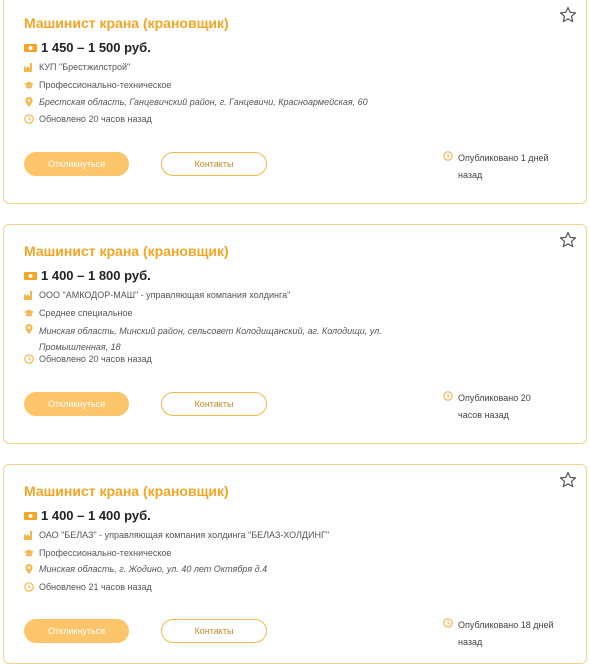  I want to click on address-line-2: Промышленная, 18, so click(80, 347).